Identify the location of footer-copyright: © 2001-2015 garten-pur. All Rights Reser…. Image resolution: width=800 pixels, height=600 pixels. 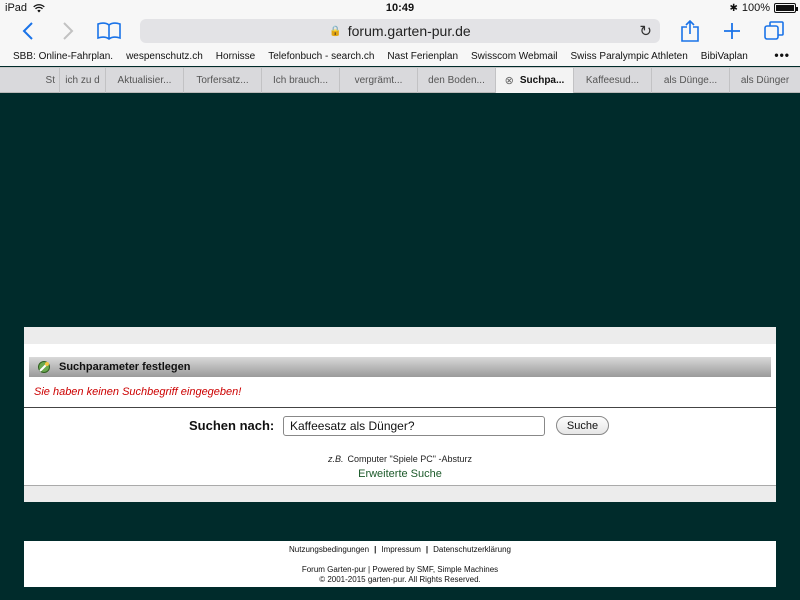
(400, 579).